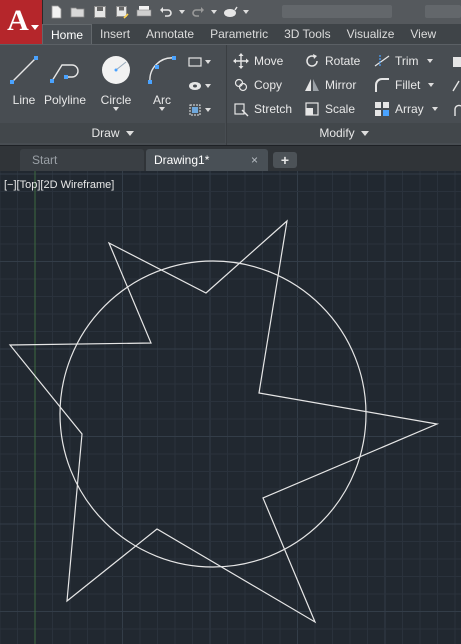 This screenshot has height=644, width=461. I want to click on move-icon, so click(241, 61).